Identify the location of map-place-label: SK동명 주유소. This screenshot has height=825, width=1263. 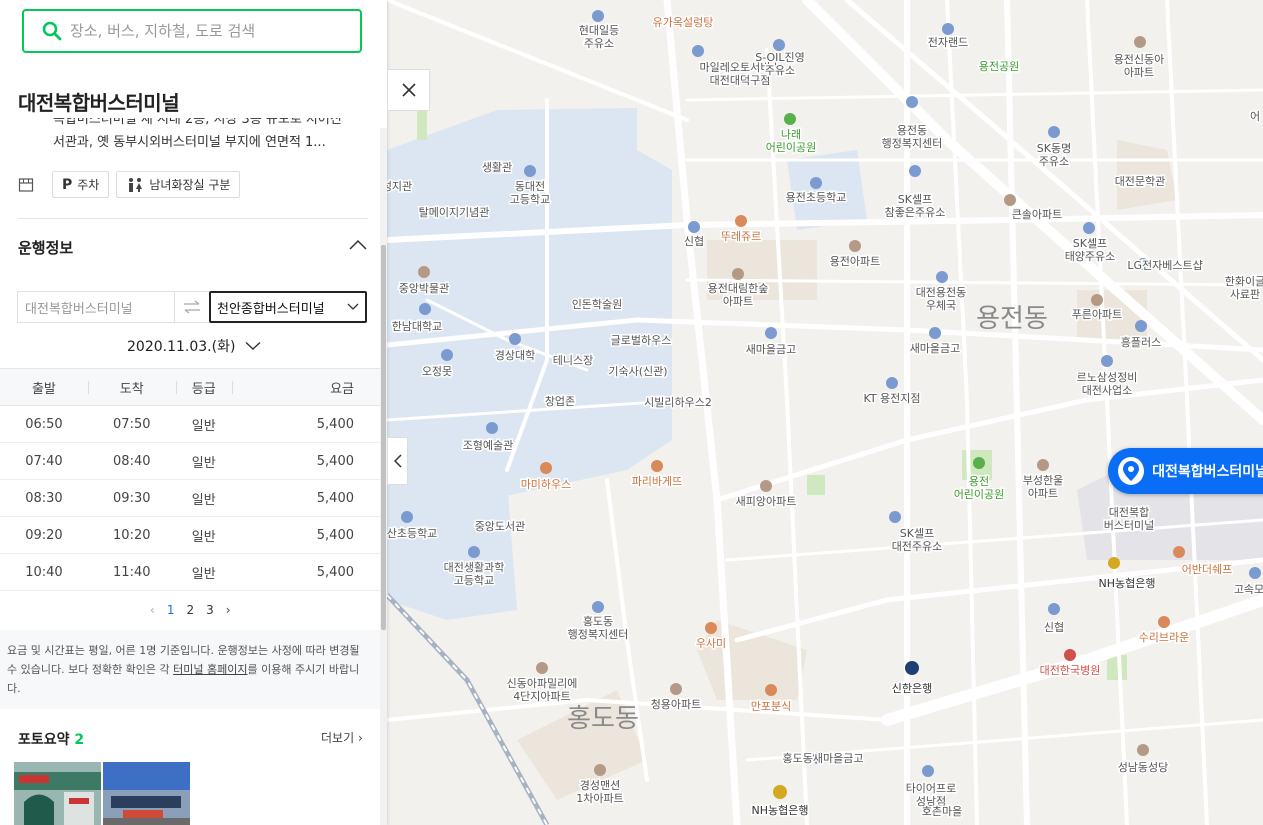
(1053, 155).